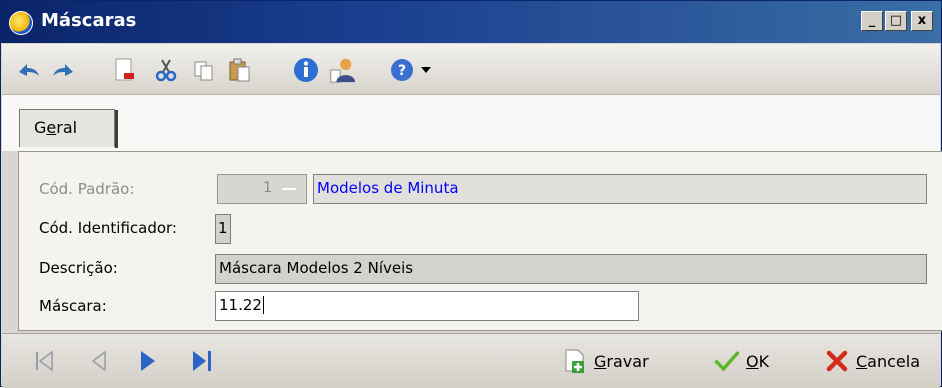 The height and width of the screenshot is (388, 942). I want to click on cod-padrao-spinner: 1, so click(262, 189).